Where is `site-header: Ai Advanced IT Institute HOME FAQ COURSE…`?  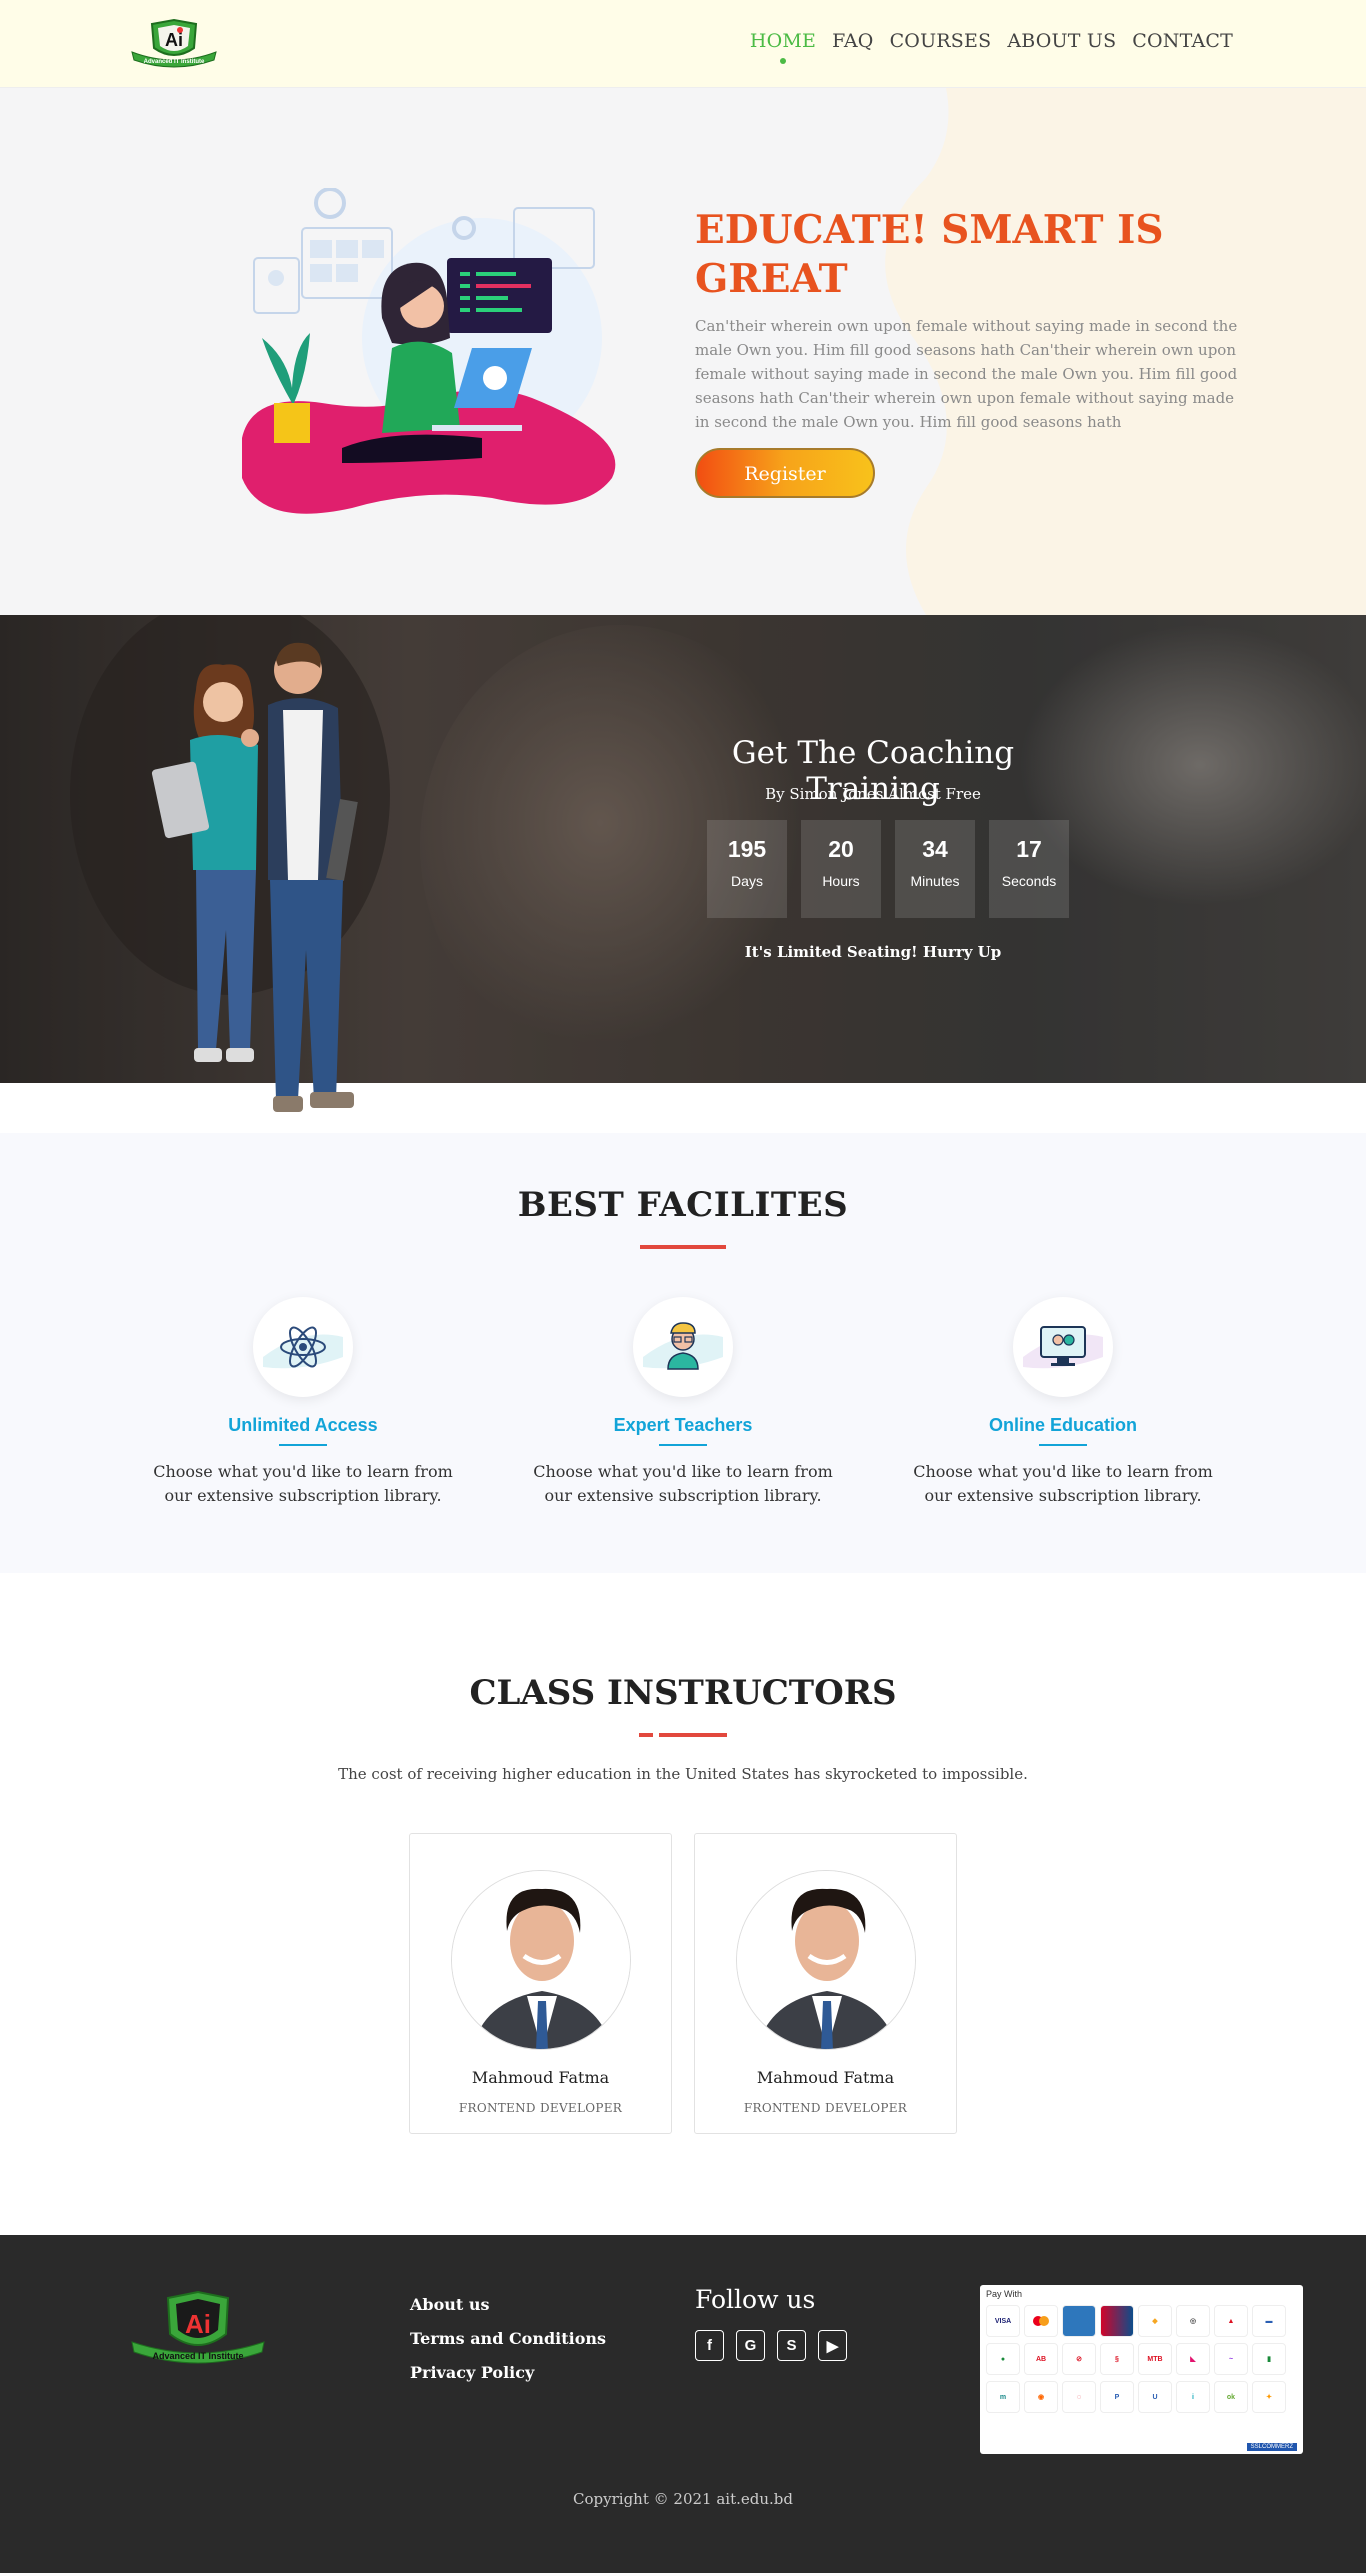 site-header: Ai Advanced IT Institute HOME FAQ COURSE… is located at coordinates (683, 44).